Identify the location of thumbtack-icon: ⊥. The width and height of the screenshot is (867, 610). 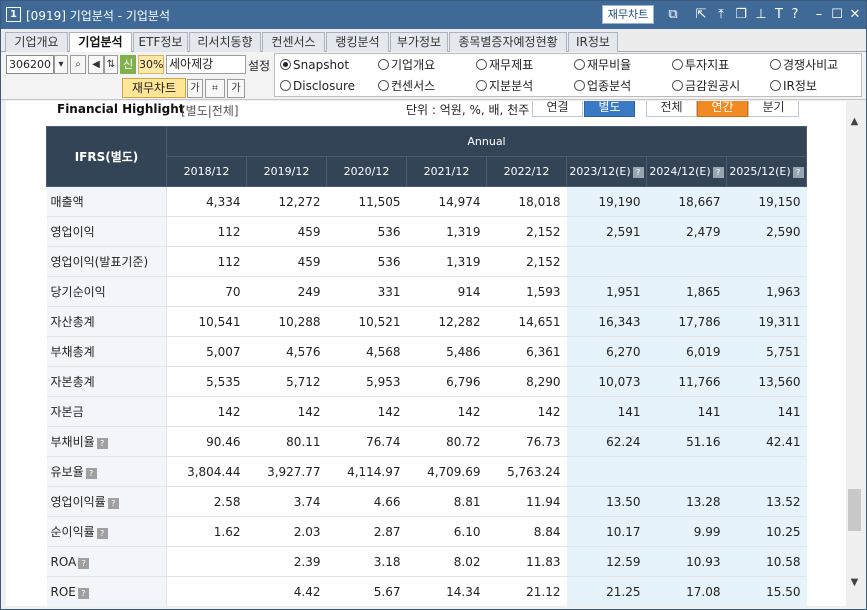
(761, 14).